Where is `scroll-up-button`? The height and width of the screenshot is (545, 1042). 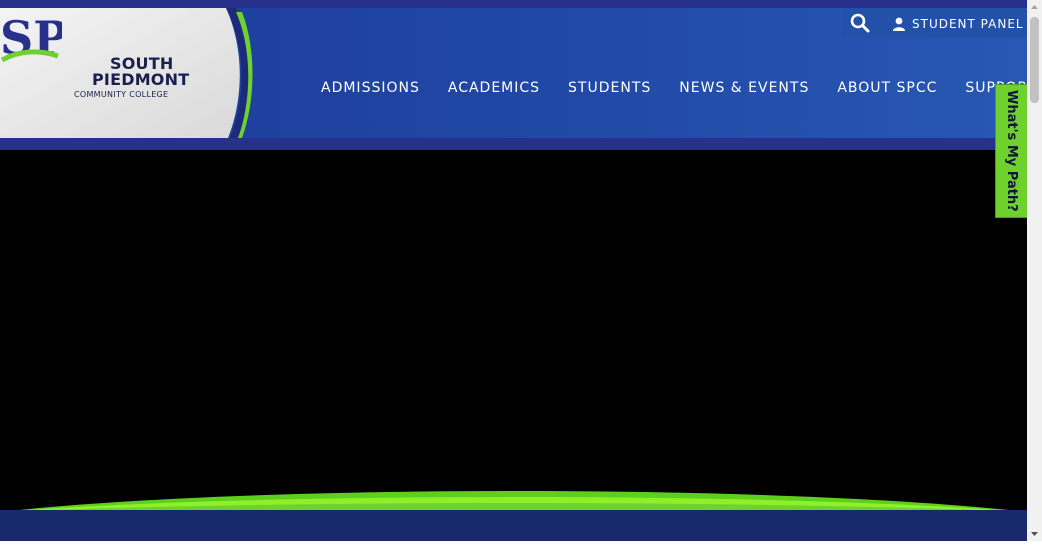
scroll-up-button is located at coordinates (1034, 7).